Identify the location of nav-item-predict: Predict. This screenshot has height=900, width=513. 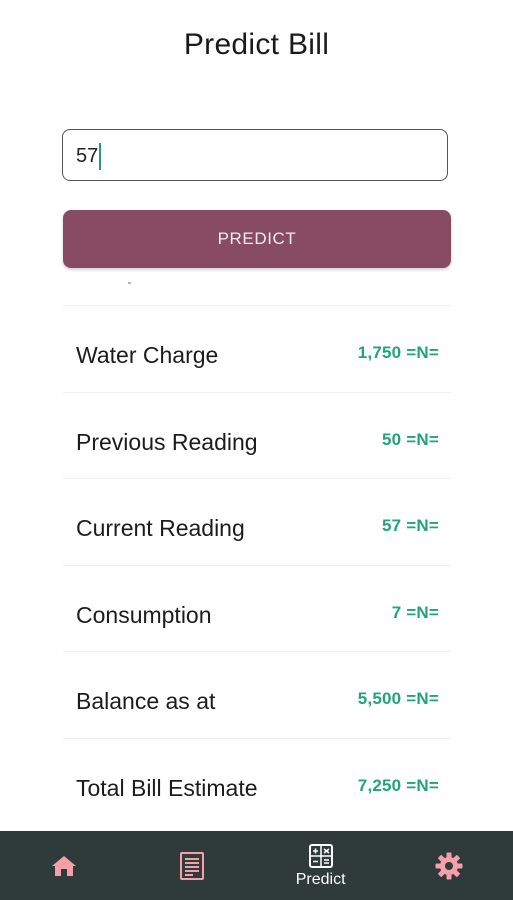
(321, 865).